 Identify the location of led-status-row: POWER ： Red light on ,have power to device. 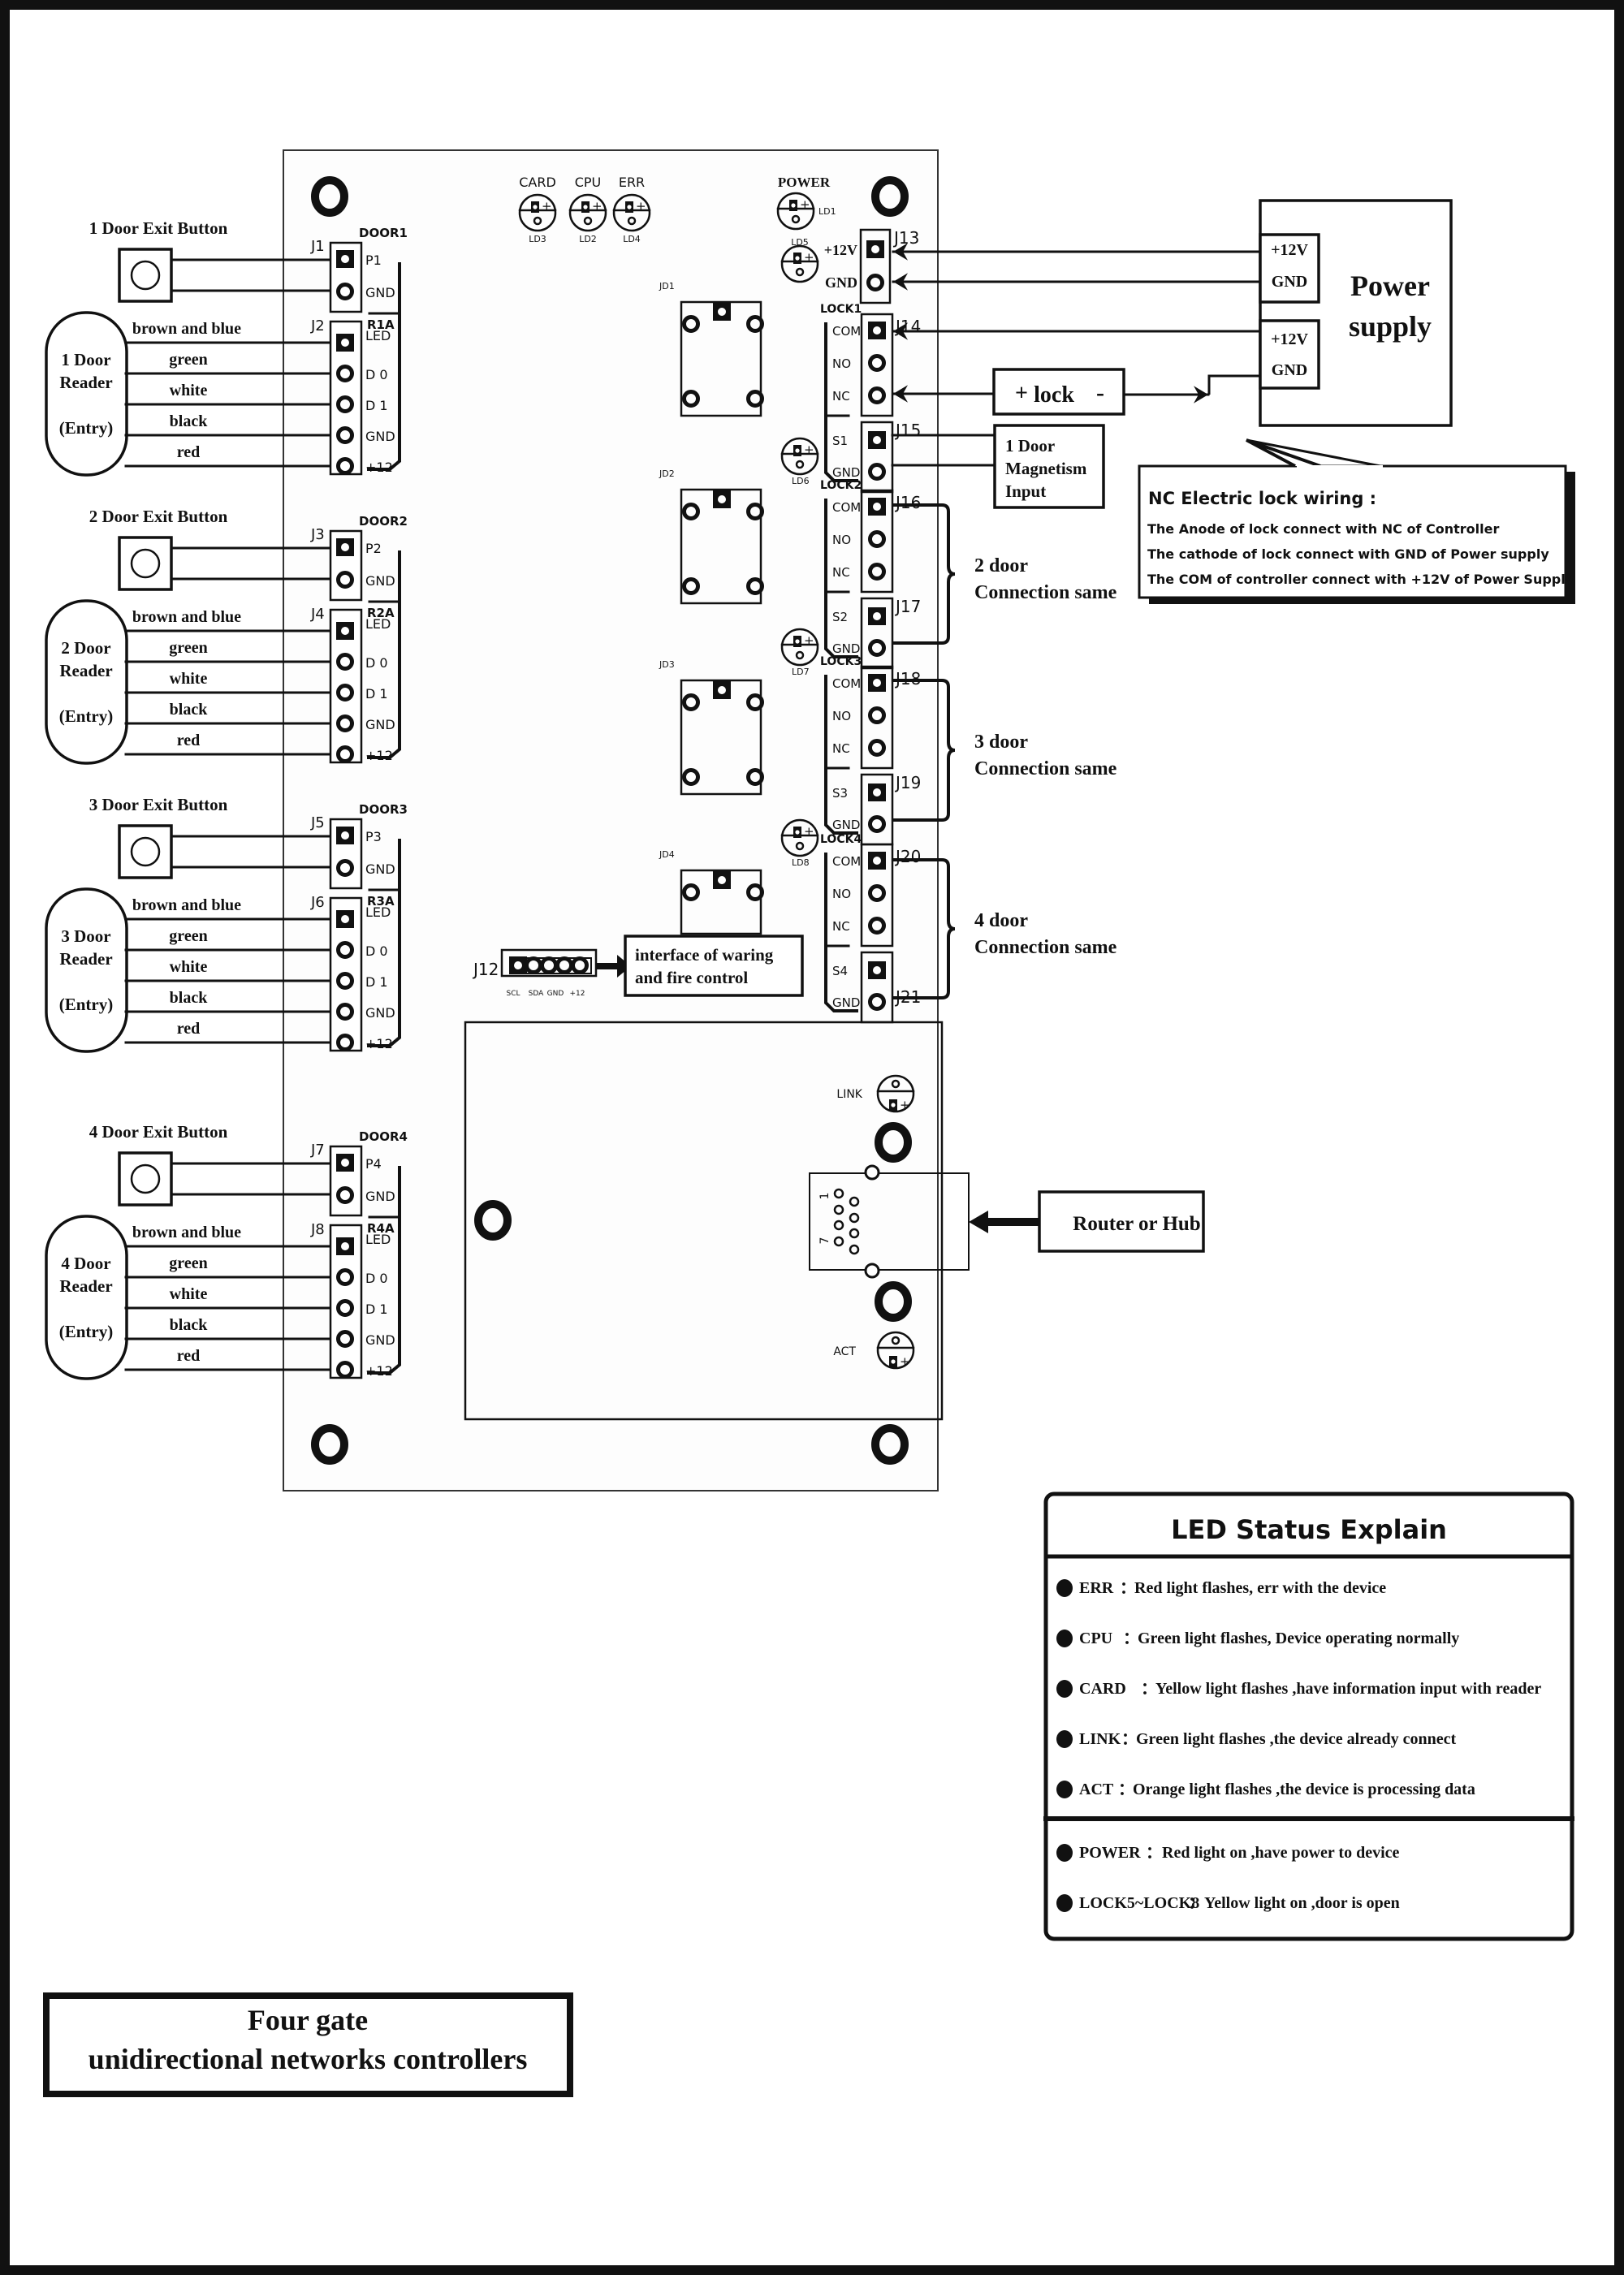
(1228, 1853).